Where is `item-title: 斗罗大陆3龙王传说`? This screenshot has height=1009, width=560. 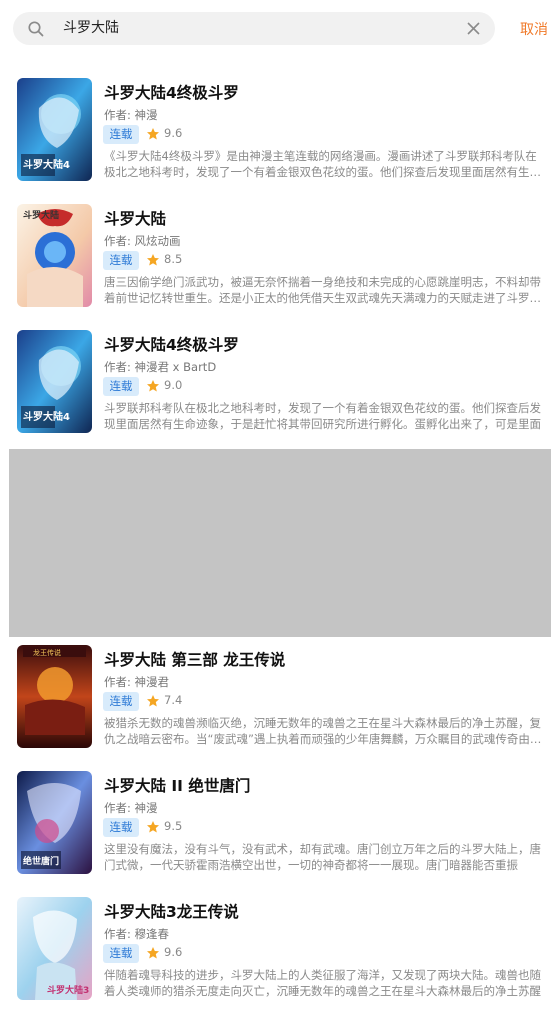
item-title: 斗罗大陆3龙王传说 is located at coordinates (171, 911).